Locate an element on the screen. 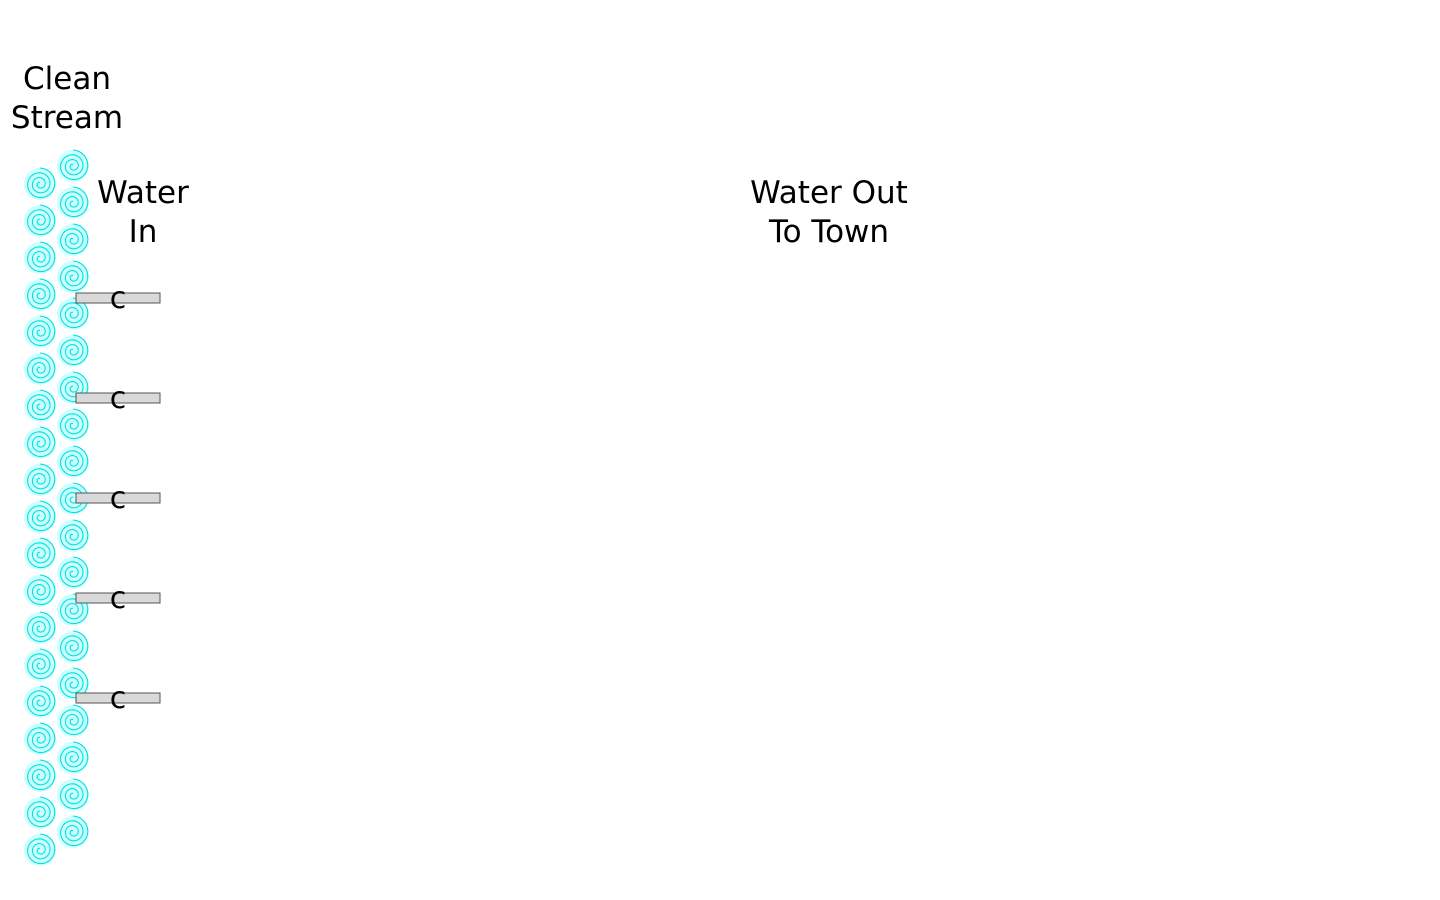  water-intake-diagram: c c c c c is located at coordinates (92, 507).